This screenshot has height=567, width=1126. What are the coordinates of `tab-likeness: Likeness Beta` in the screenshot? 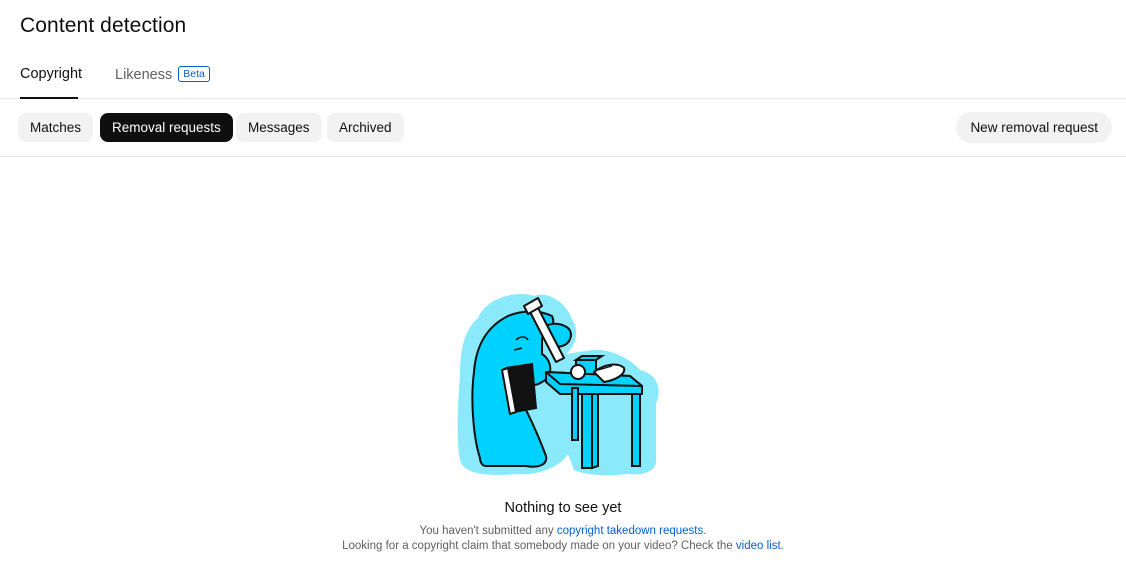 It's located at (165, 82).